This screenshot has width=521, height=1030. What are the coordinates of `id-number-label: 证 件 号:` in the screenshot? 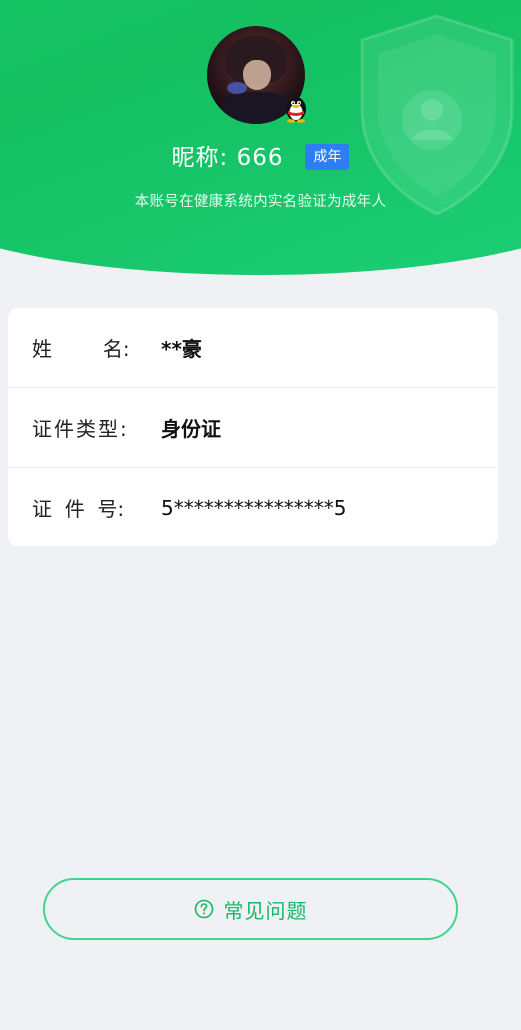 It's located at (78, 509).